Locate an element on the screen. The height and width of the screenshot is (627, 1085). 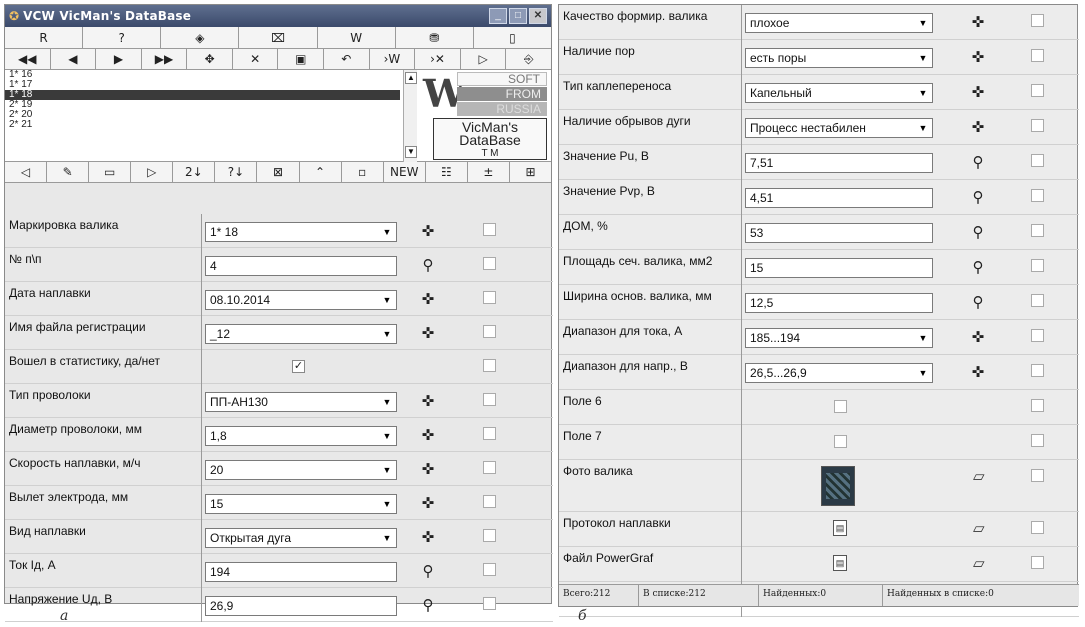
minimize-button: _ is located at coordinates (498, 16).